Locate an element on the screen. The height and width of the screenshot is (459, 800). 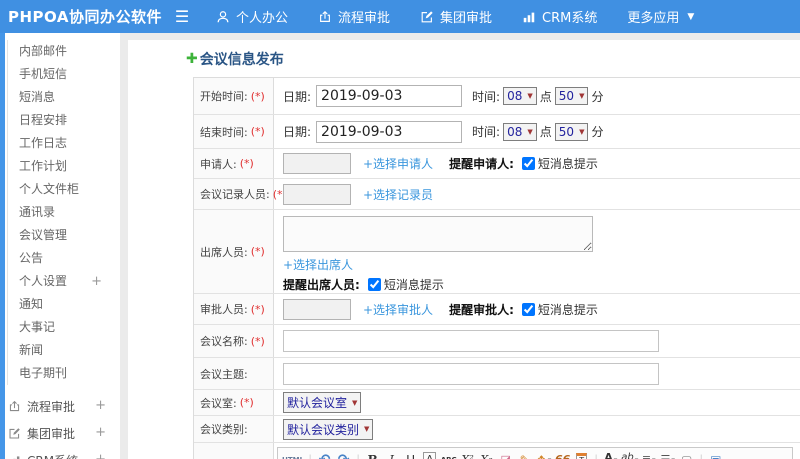
nav-item-process-approval: 流程审批 is located at coordinates (354, 16).